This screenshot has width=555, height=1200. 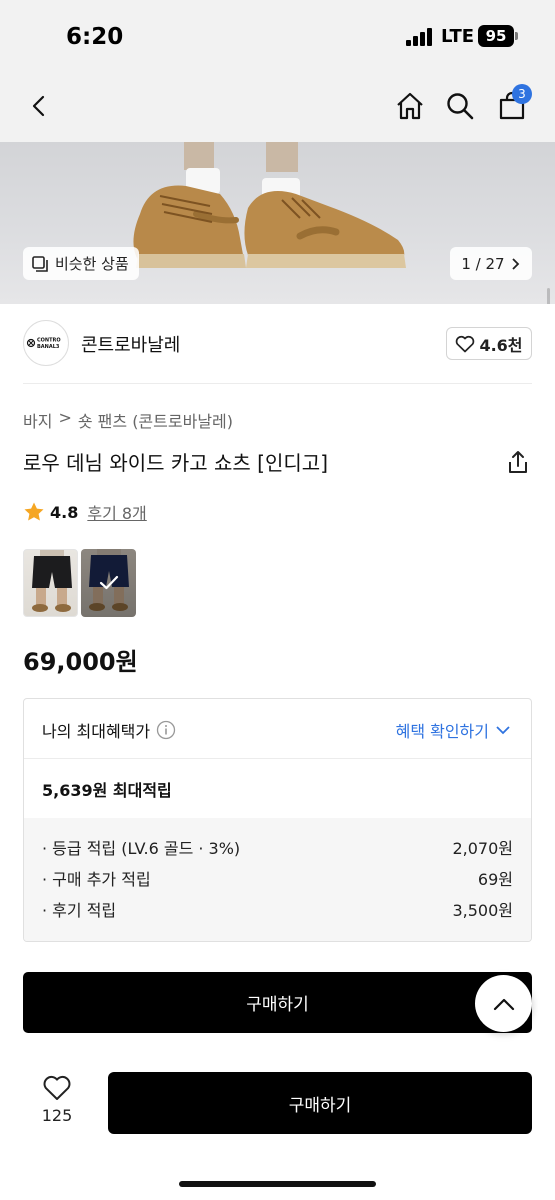 What do you see at coordinates (57, 1115) in the screenshot?
I see `wishlist-count: 125` at bounding box center [57, 1115].